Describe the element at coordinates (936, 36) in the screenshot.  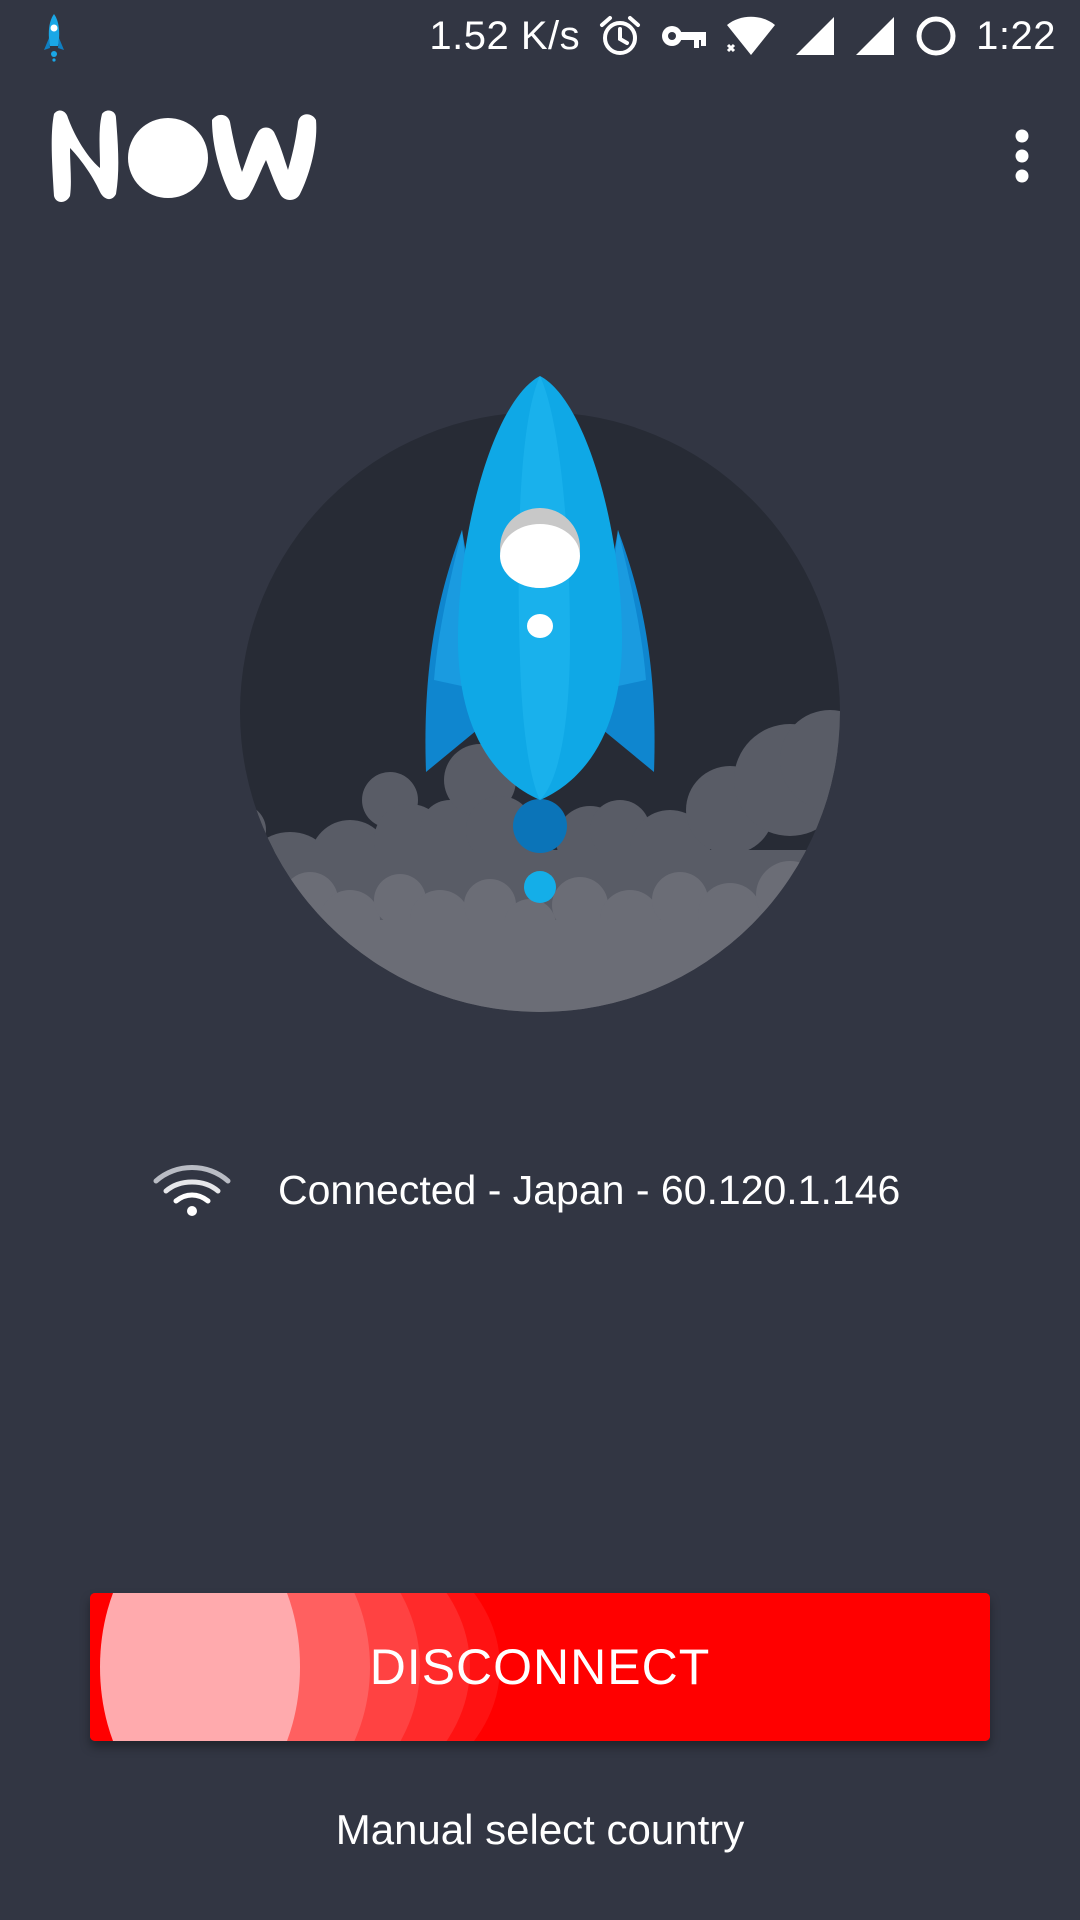
I see `battery-circle-icon` at that location.